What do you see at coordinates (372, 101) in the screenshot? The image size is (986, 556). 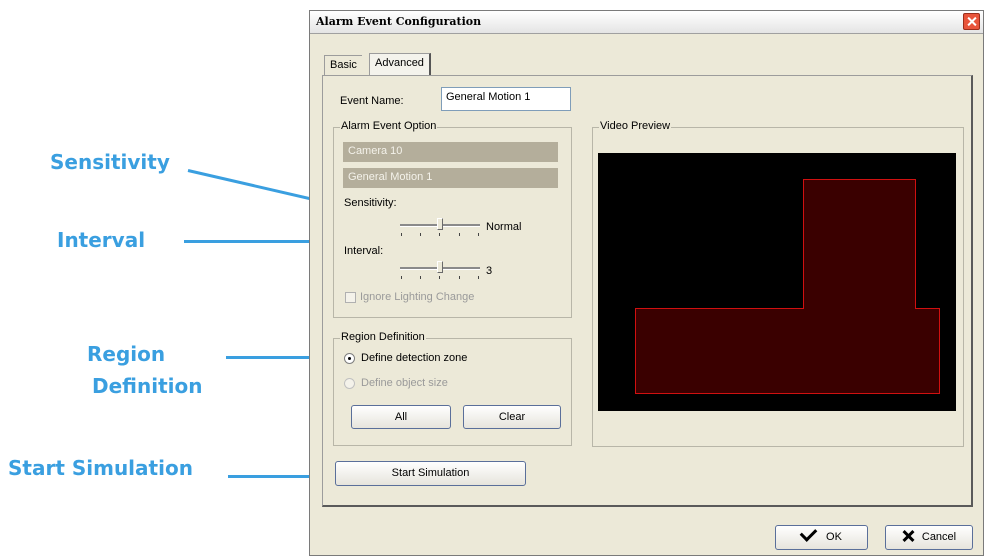 I see `event-name-label: Event Name:` at bounding box center [372, 101].